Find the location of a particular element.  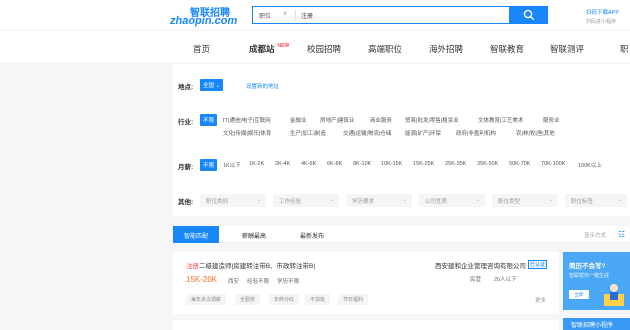

location-label: 地点: is located at coordinates (186, 87).